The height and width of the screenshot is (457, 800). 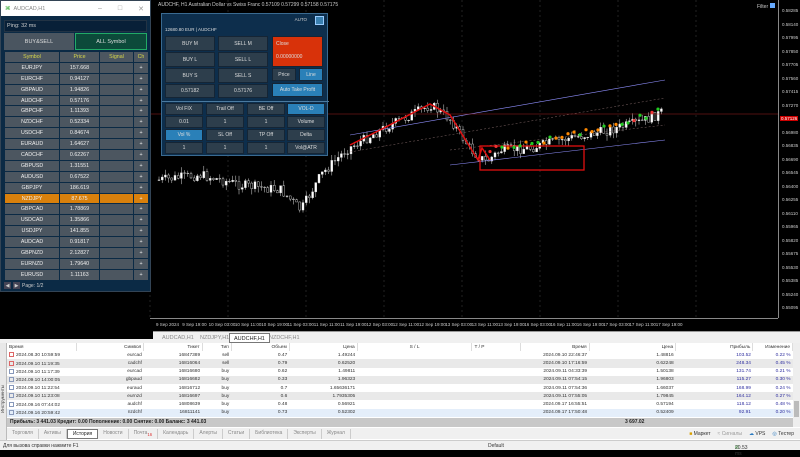 What do you see at coordinates (269, 433) in the screenshot?
I see `toolbox-tab: Библиотека` at bounding box center [269, 433].